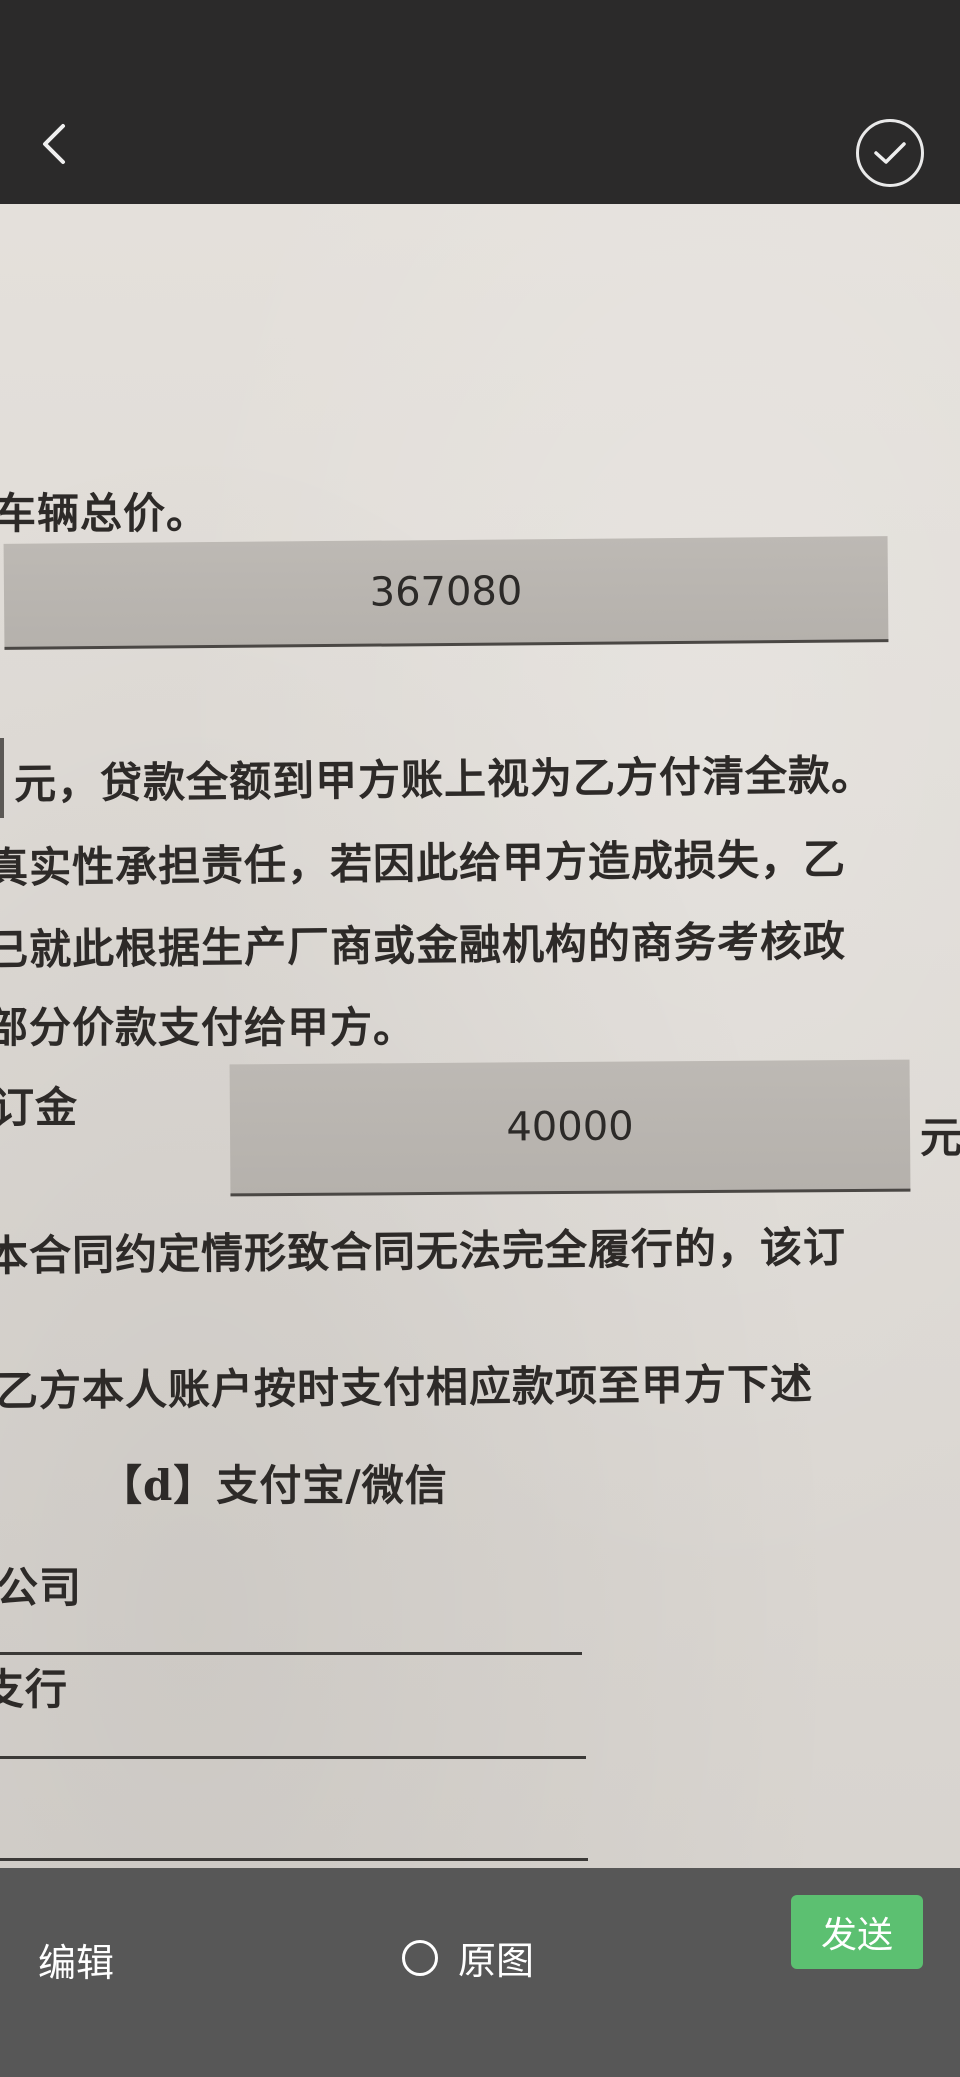 This screenshot has width=960, height=2077. Describe the element at coordinates (208, 1027) in the screenshot. I see `doc-line-payment: 部分价款支付给甲方。` at that location.